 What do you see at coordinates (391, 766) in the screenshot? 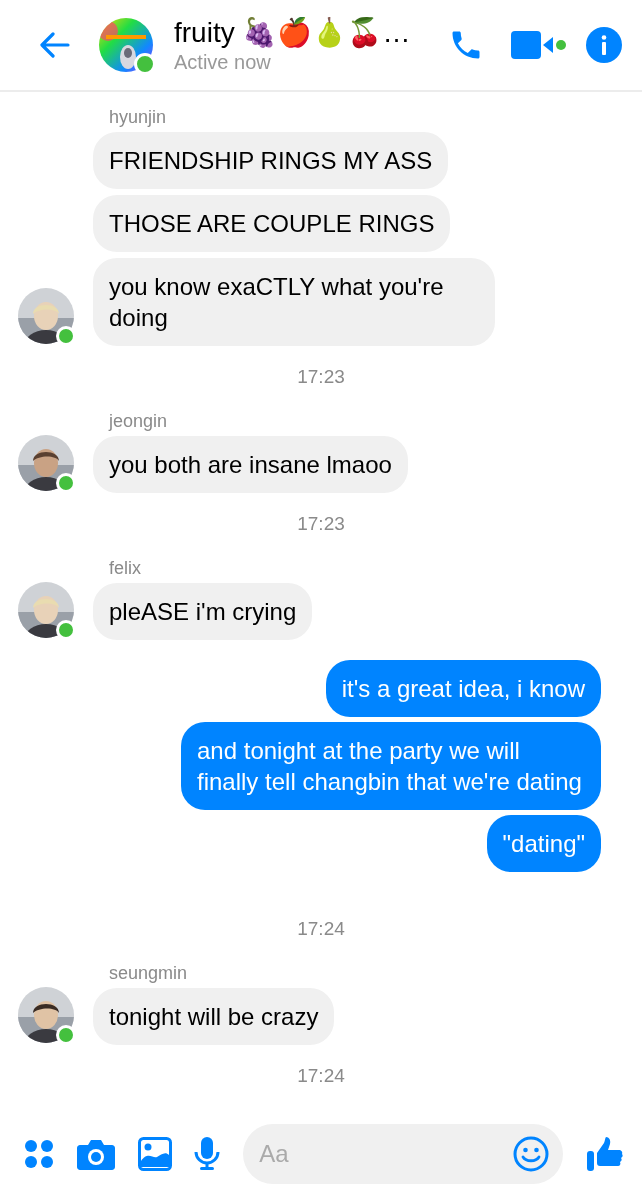
I see `message-bubble: and tonight at the party we will finally tell changbin that we're dating` at bounding box center [391, 766].